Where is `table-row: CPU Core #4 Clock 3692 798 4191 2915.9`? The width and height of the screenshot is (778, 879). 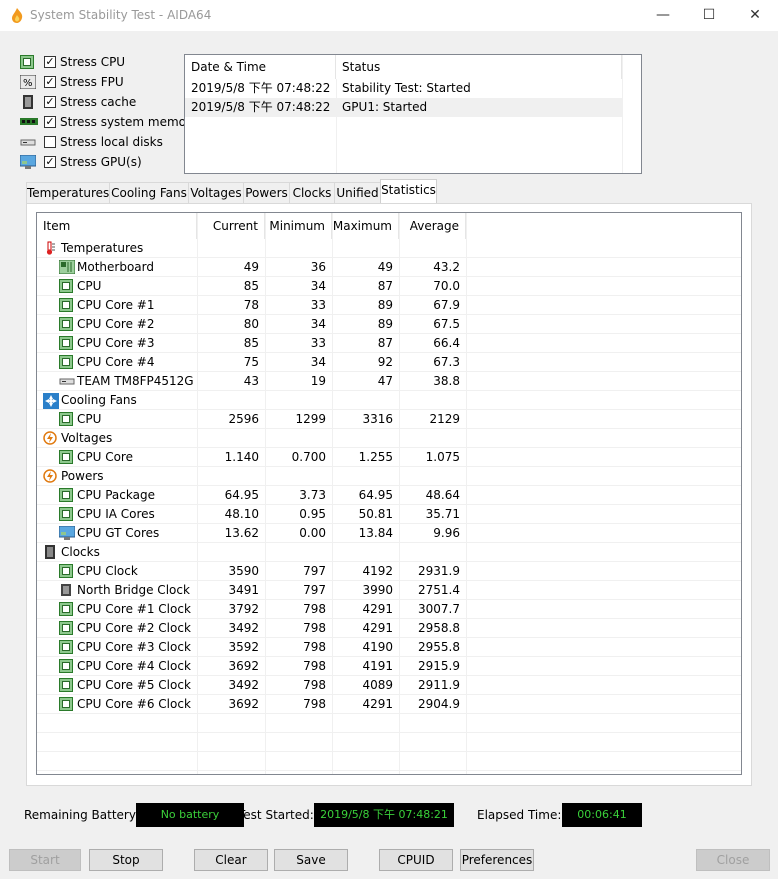
table-row: CPU Core #4 Clock 3692 798 4191 2915.9 is located at coordinates (389, 666).